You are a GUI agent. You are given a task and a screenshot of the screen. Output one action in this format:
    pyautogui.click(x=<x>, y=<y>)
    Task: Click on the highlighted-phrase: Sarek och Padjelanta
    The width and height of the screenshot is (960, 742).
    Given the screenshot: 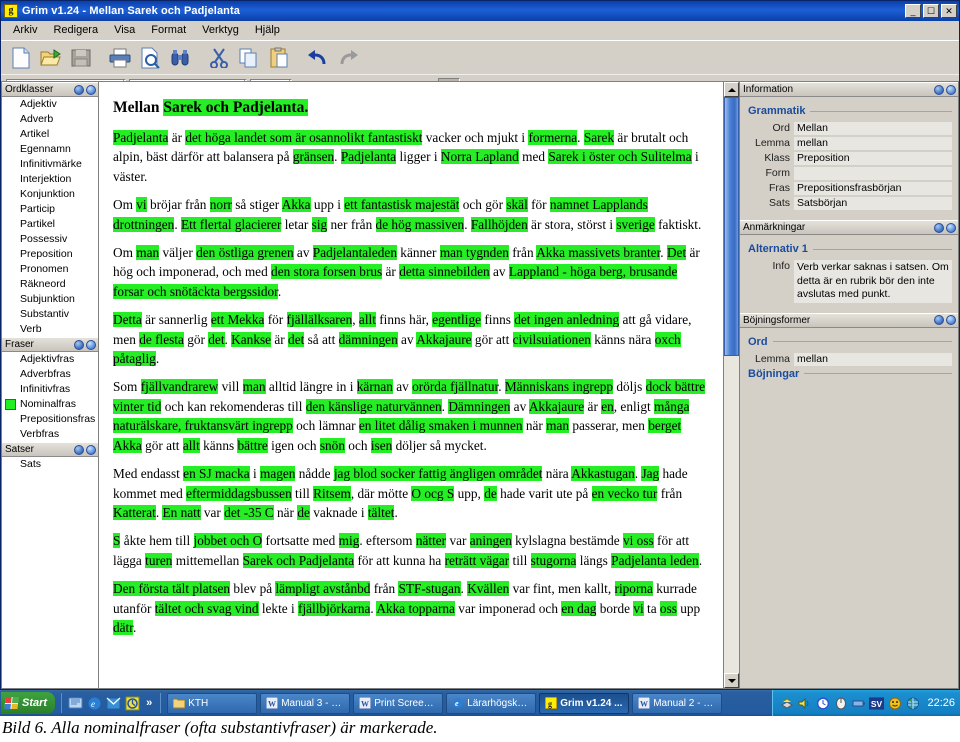 What is the action you would take?
    pyautogui.click(x=298, y=560)
    